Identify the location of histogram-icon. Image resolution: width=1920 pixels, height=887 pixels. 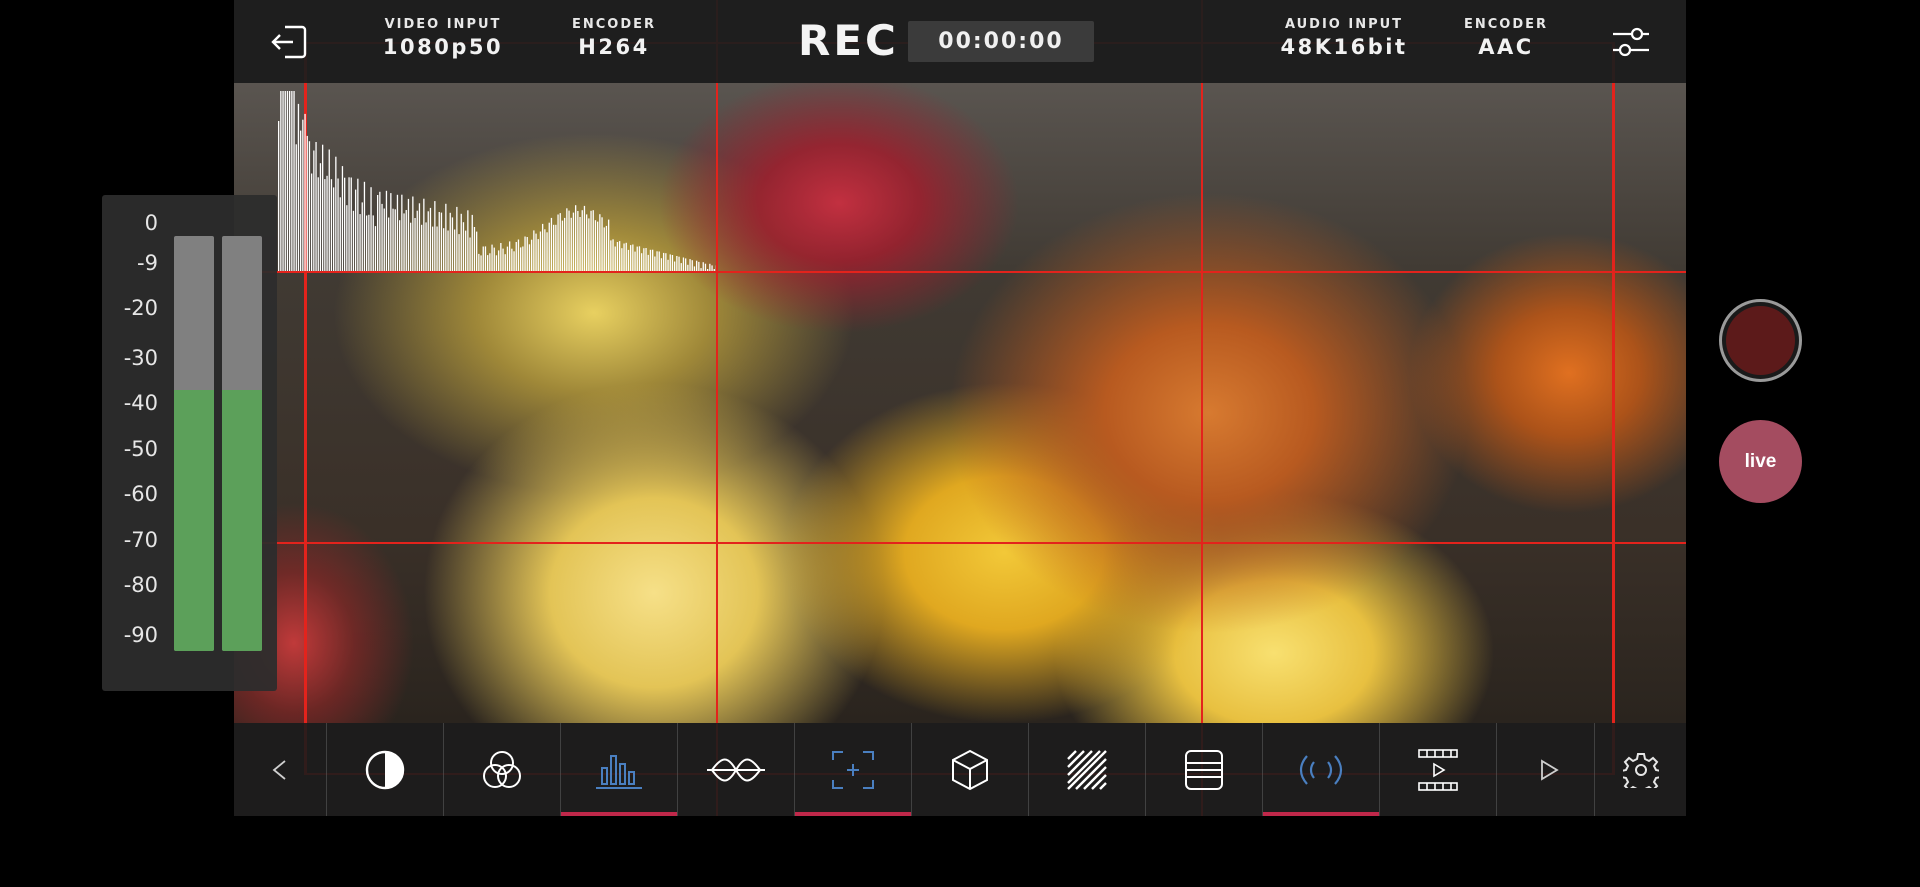
(619, 771).